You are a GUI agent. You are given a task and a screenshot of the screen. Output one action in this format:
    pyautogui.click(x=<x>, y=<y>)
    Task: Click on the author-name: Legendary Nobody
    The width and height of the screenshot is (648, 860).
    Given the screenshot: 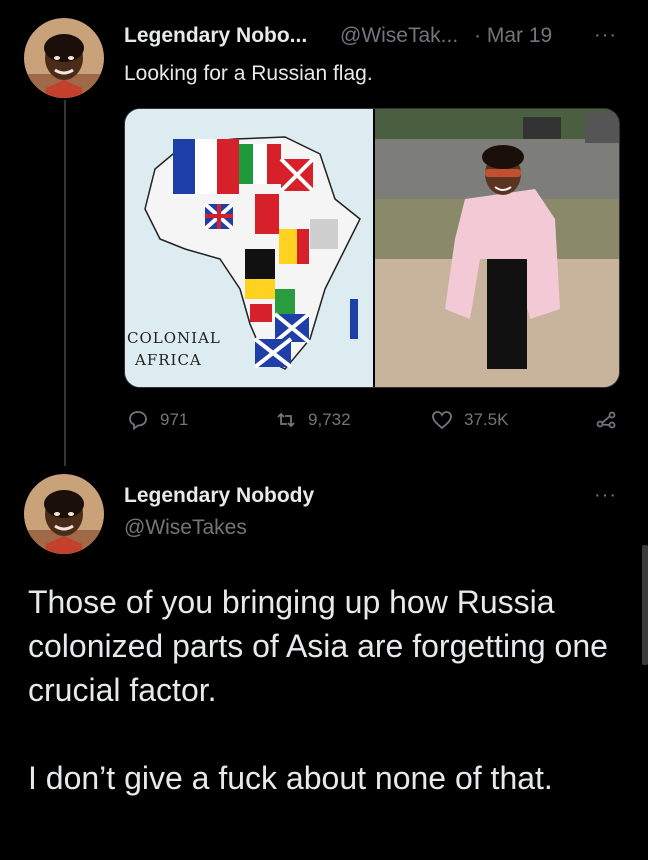 What is the action you would take?
    pyautogui.click(x=219, y=496)
    